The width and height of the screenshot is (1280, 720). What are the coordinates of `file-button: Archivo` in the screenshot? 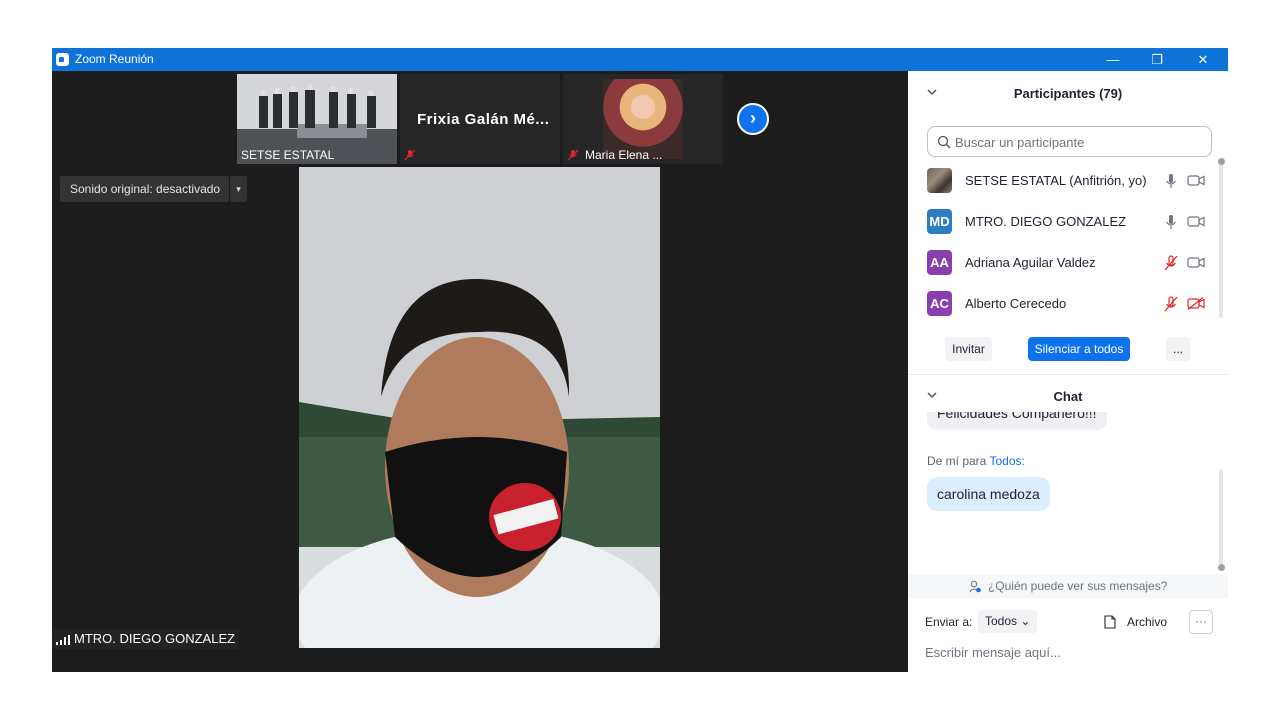 It's located at (1147, 622).